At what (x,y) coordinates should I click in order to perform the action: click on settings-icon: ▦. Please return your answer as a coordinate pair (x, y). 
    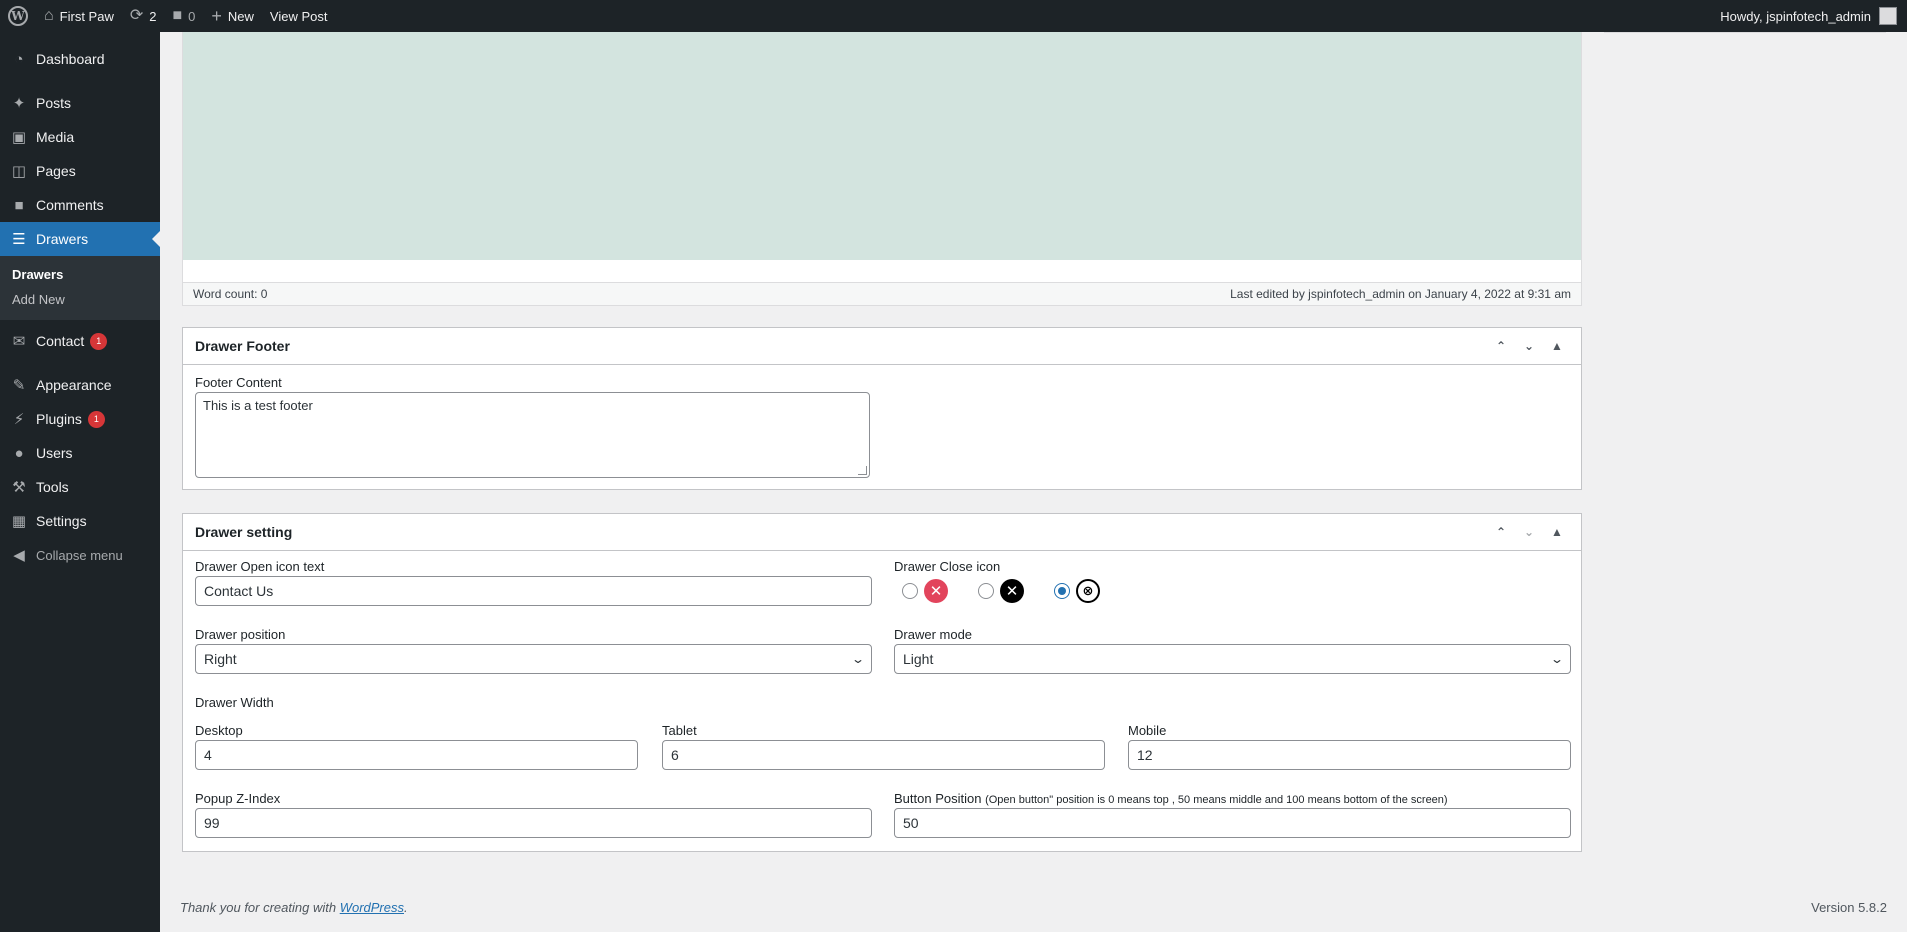
    Looking at the image, I should click on (19, 521).